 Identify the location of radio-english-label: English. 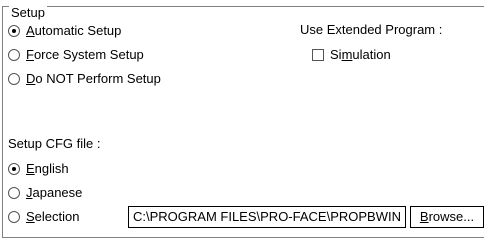
(47, 168).